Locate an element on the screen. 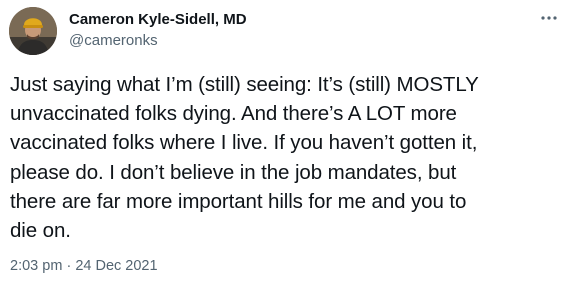 The height and width of the screenshot is (281, 577). more-horizontal-icon is located at coordinates (549, 18).